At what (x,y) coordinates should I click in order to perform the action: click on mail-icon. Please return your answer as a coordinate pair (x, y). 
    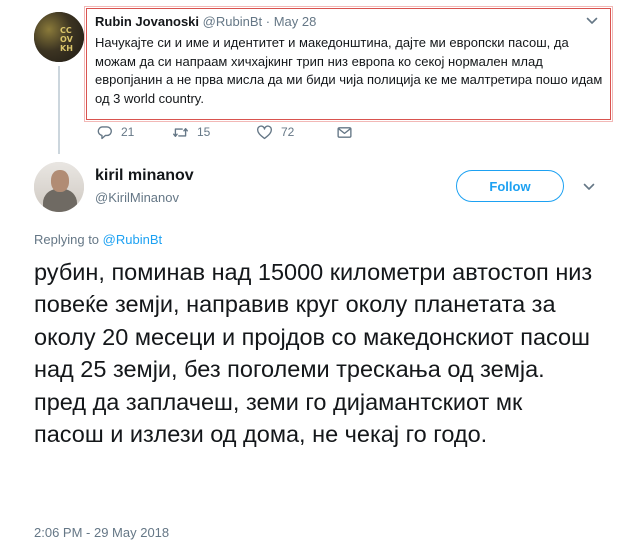
    Looking at the image, I should click on (344, 132).